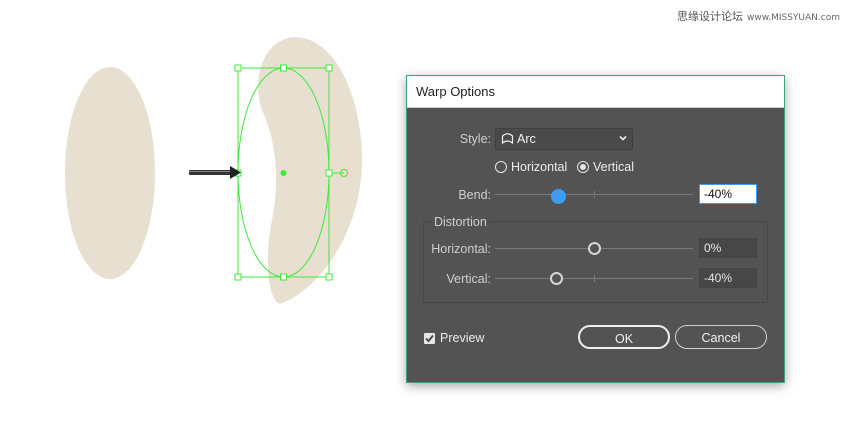 The height and width of the screenshot is (435, 850). I want to click on shape-original-ellipse, so click(110, 173).